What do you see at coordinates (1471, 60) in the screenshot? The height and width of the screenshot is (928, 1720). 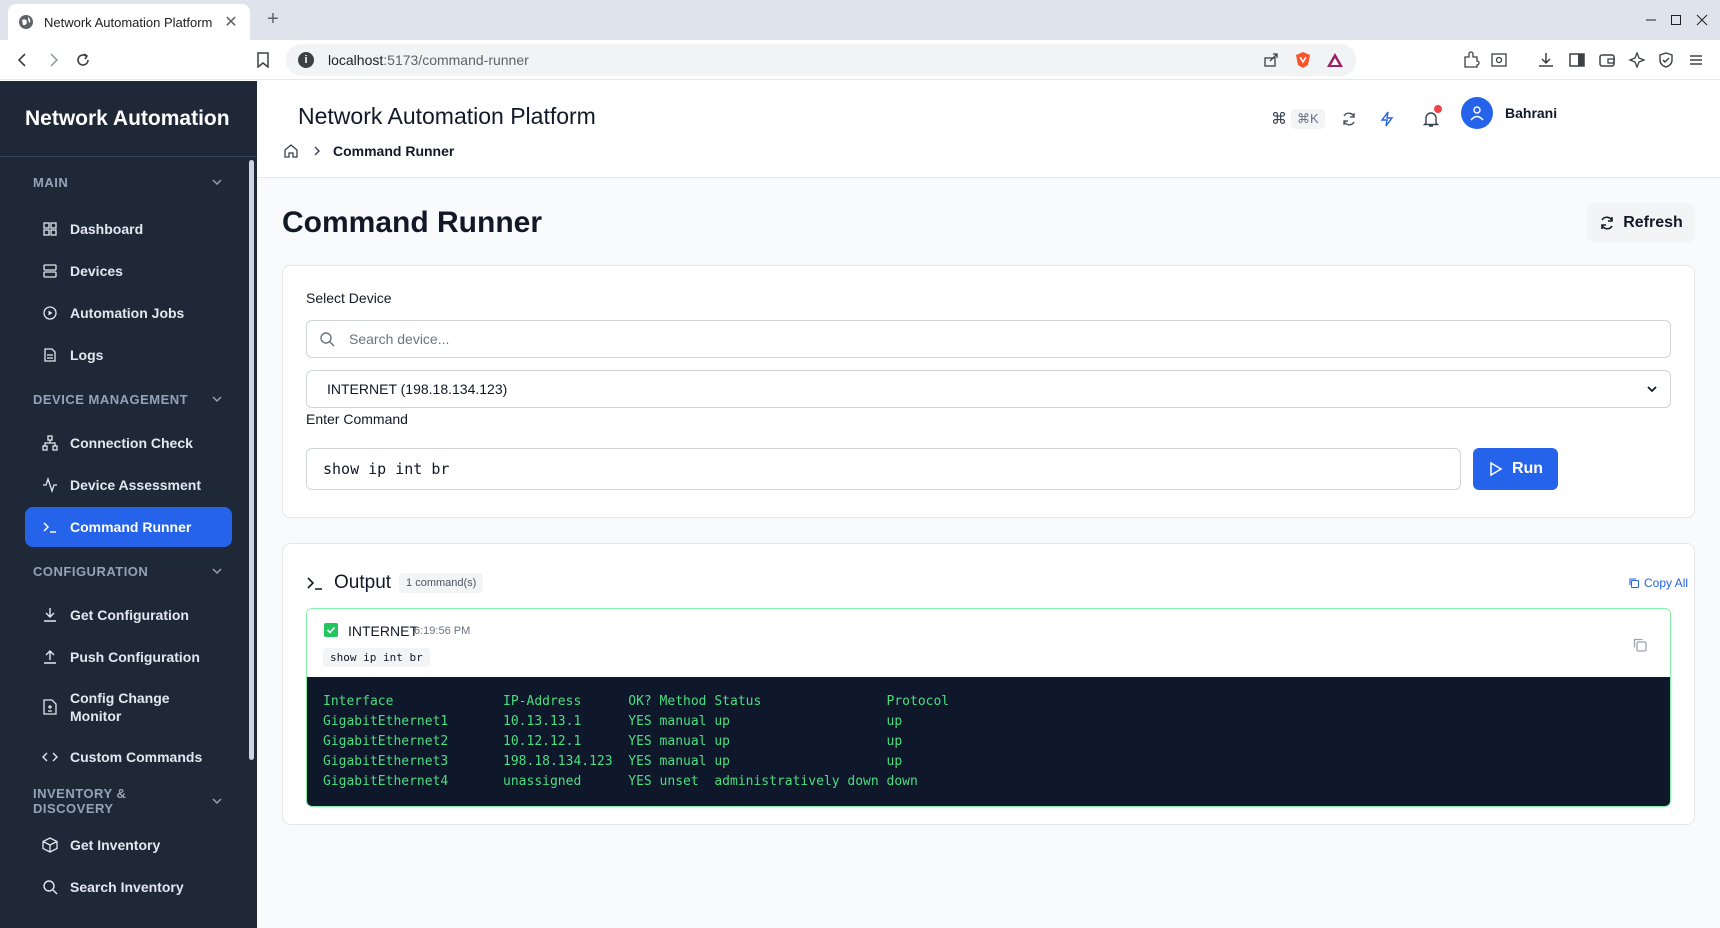 I see `extensions-icon` at bounding box center [1471, 60].